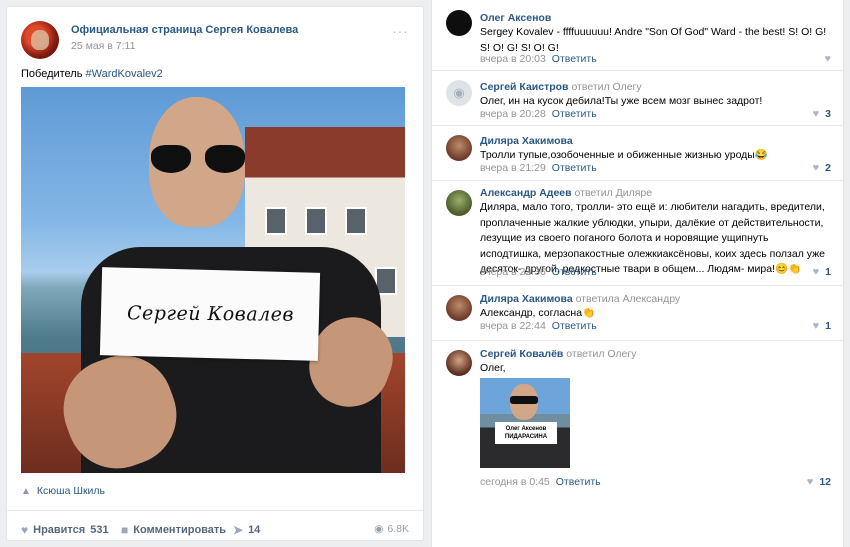  I want to click on comment-meta: вчера в 21:29 Ответить, so click(538, 168).